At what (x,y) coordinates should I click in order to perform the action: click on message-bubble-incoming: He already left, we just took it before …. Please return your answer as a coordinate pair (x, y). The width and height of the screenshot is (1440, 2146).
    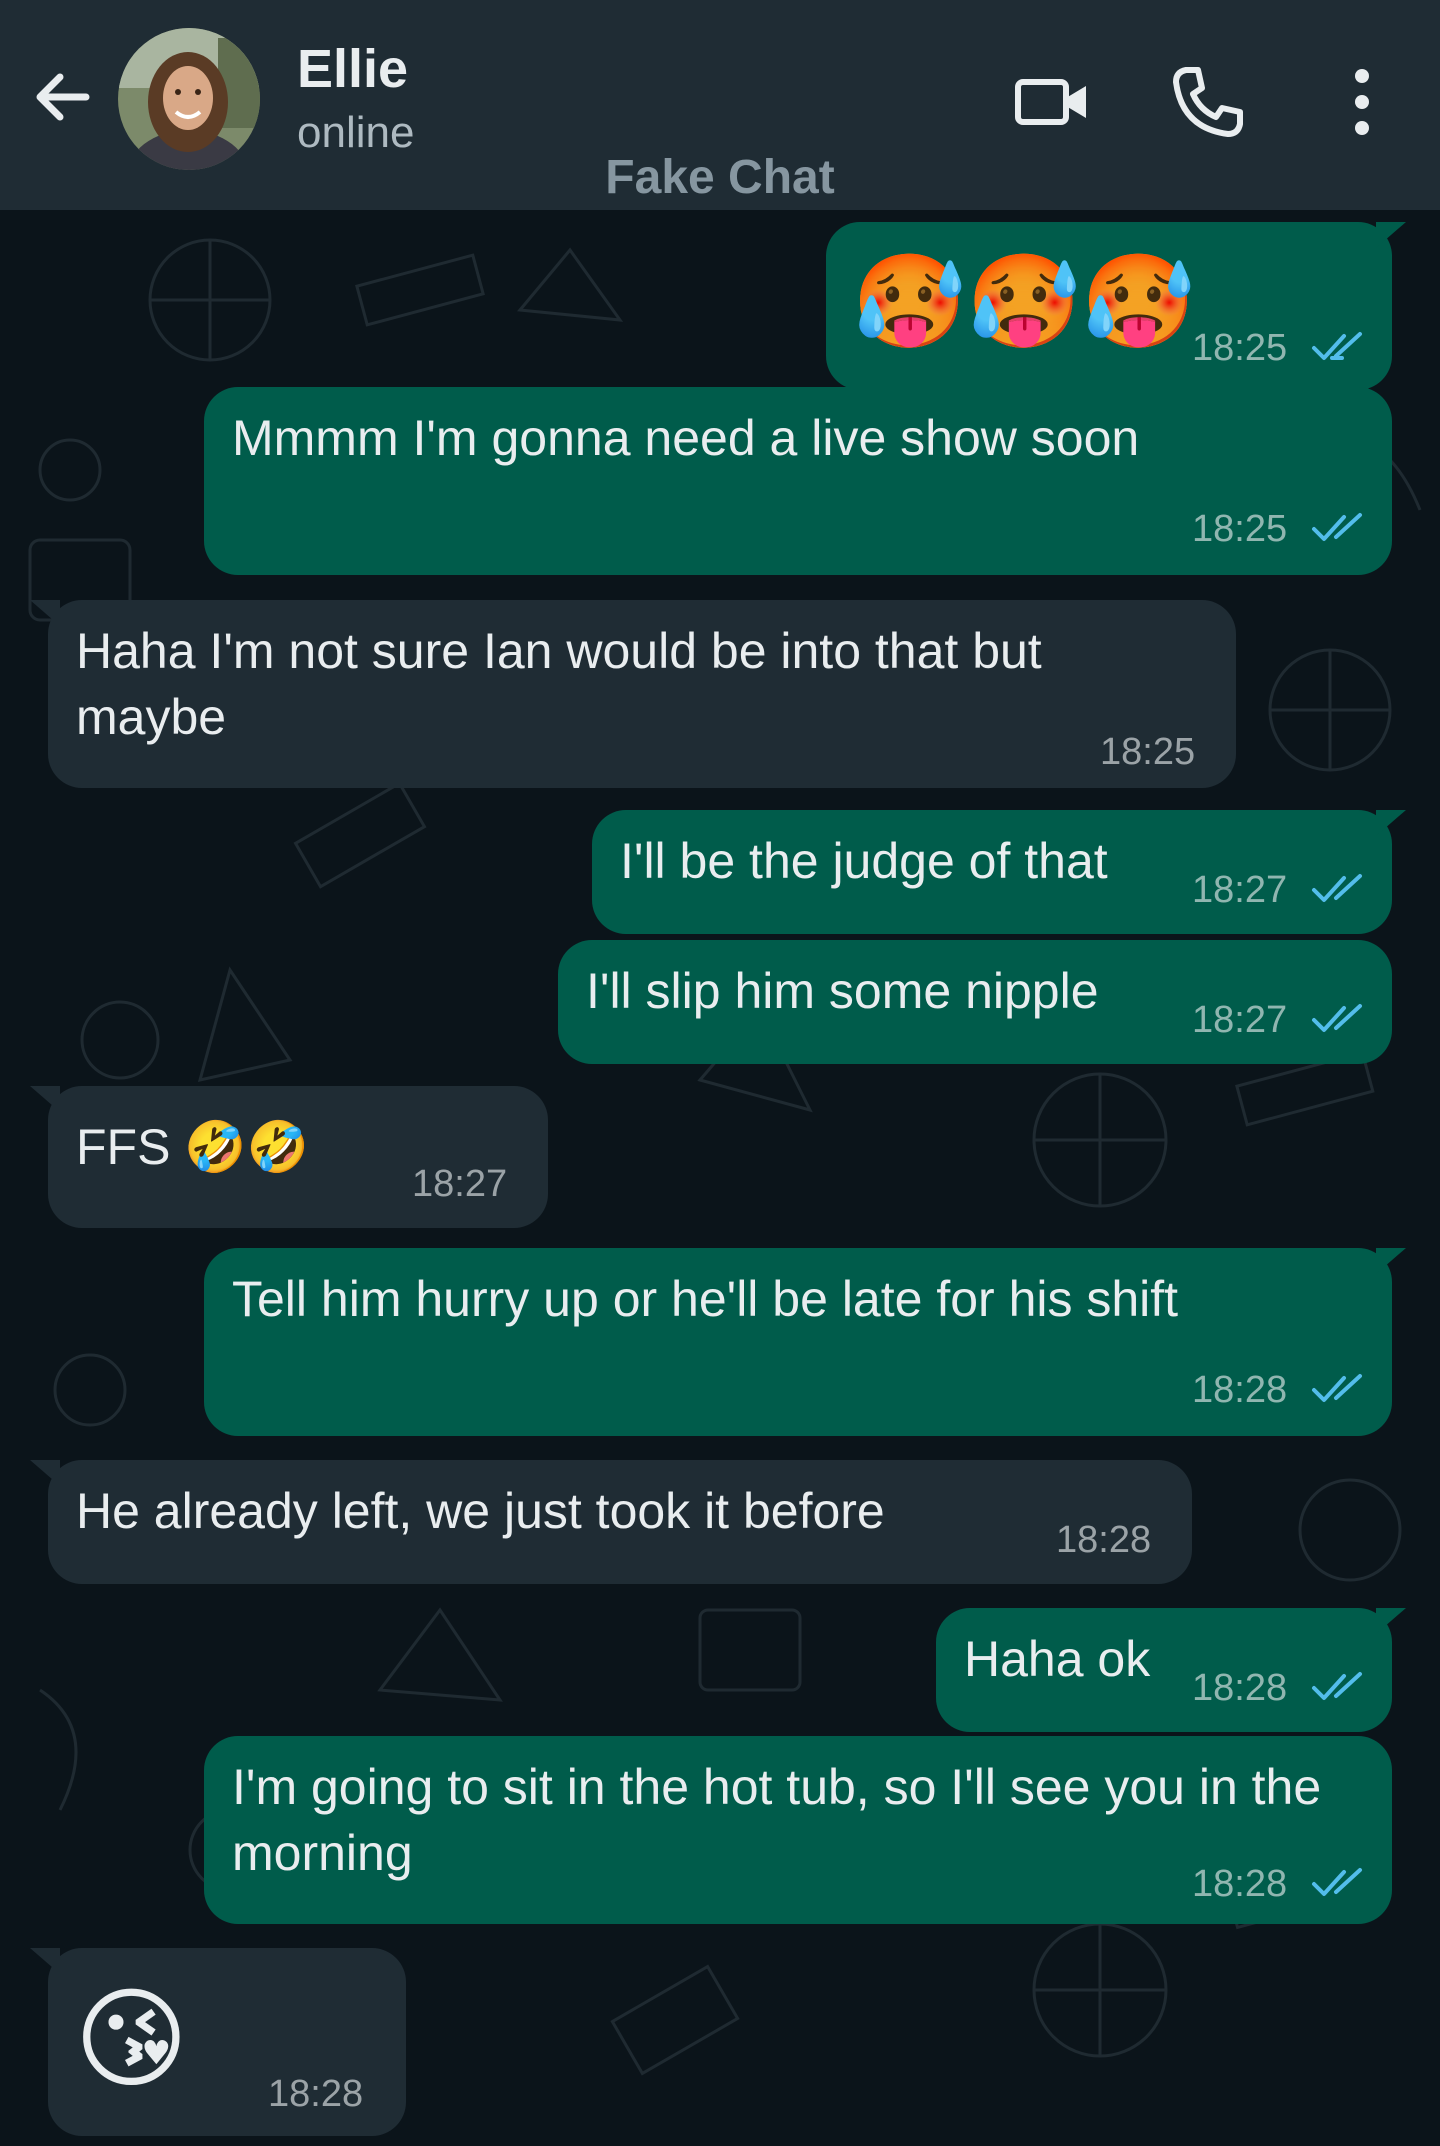
    Looking at the image, I should click on (611, 1522).